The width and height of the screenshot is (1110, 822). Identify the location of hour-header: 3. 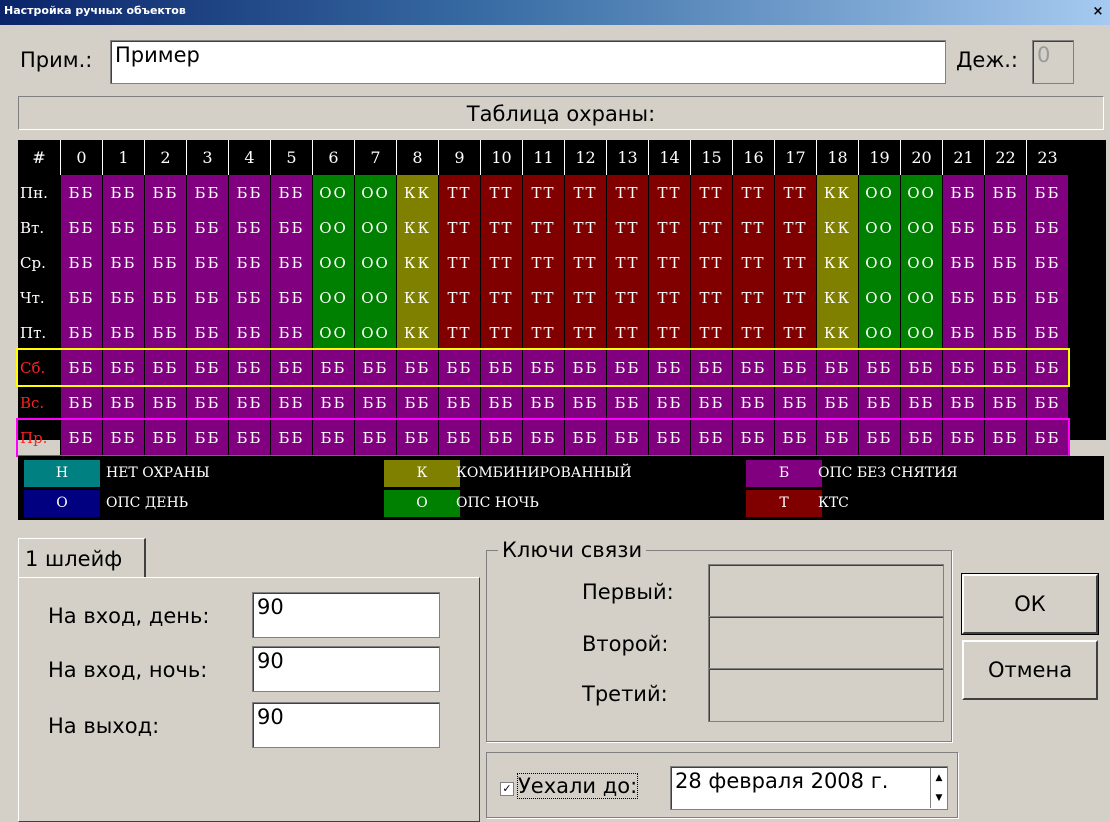
(207, 157).